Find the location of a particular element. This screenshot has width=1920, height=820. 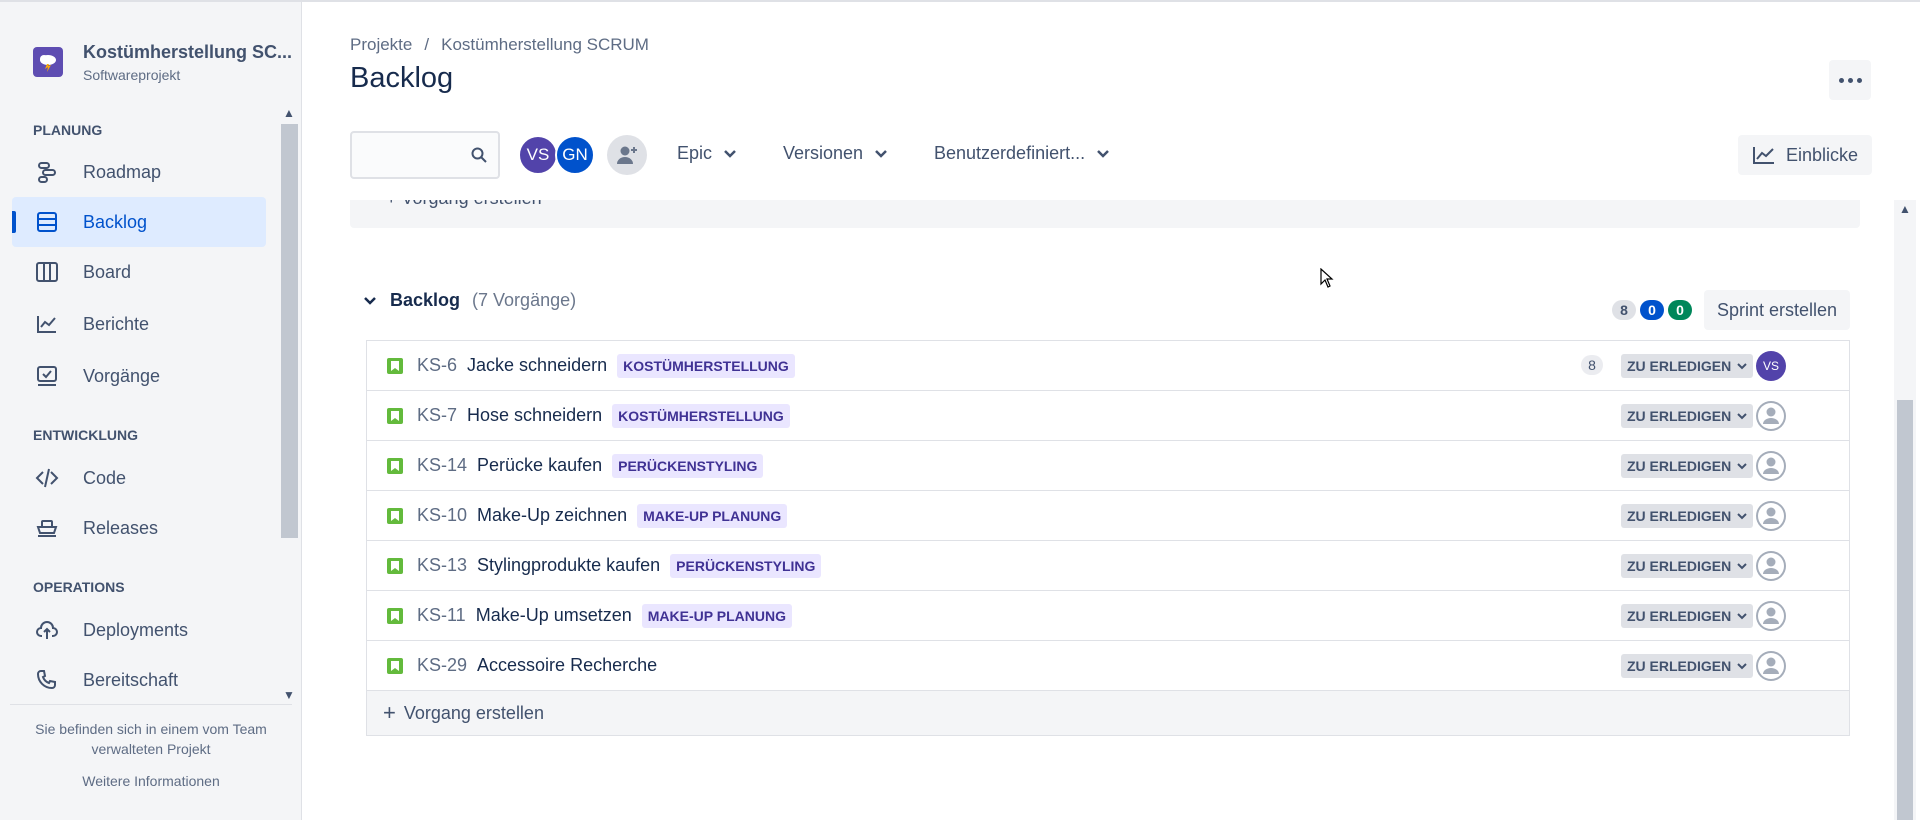

project-header: Kostümherstellung SC... Softwareprojekt is located at coordinates (162, 62).